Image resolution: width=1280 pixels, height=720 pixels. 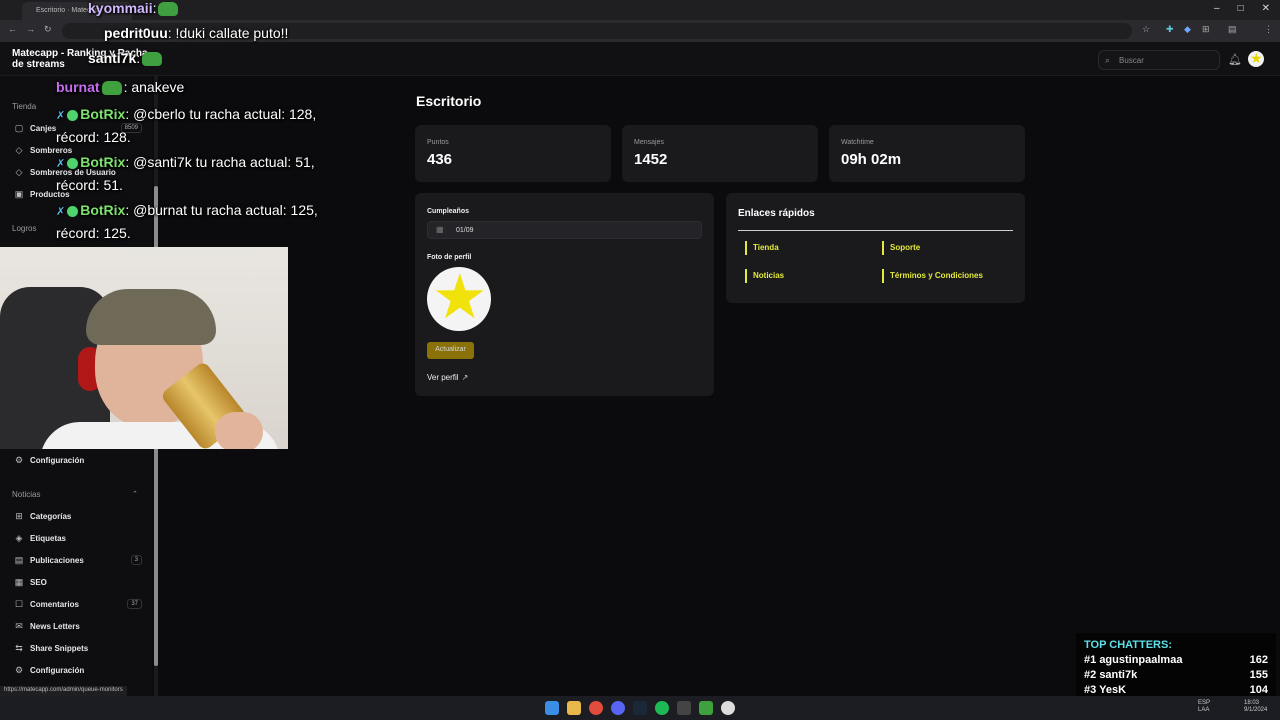 What do you see at coordinates (136, 560) in the screenshot?
I see `count-badge: 3` at bounding box center [136, 560].